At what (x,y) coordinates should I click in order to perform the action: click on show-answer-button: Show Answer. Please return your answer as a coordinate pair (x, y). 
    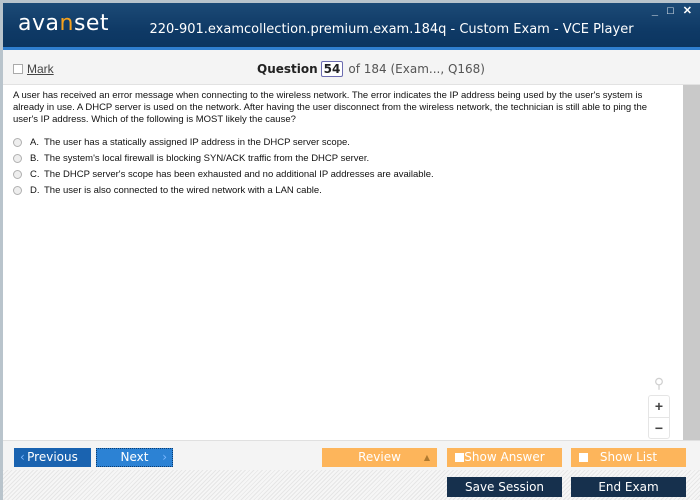
    Looking at the image, I should click on (504, 457).